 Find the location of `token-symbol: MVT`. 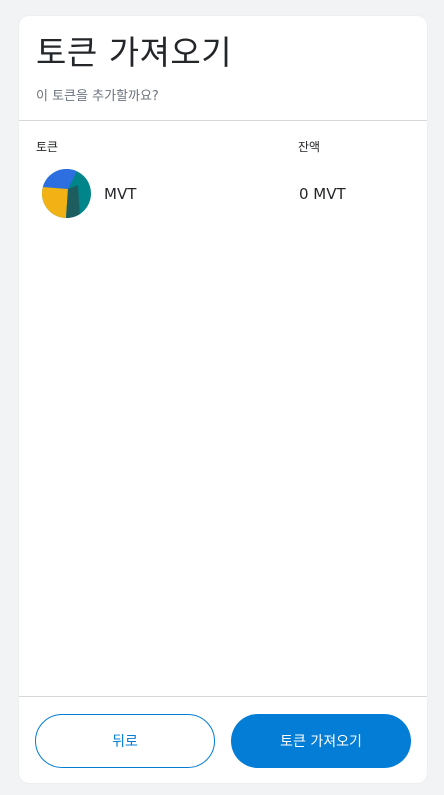

token-symbol: MVT is located at coordinates (120, 194).